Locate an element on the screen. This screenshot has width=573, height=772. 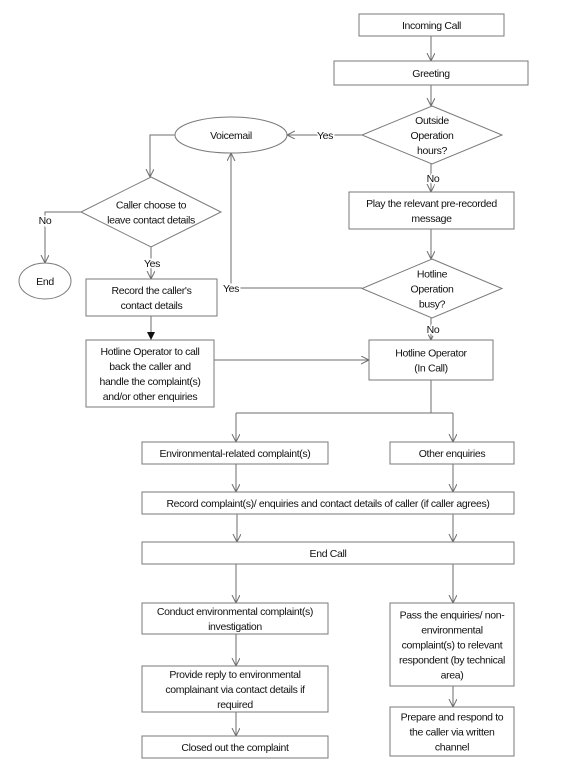
outside-hours-text: Outside is located at coordinates (432, 121).